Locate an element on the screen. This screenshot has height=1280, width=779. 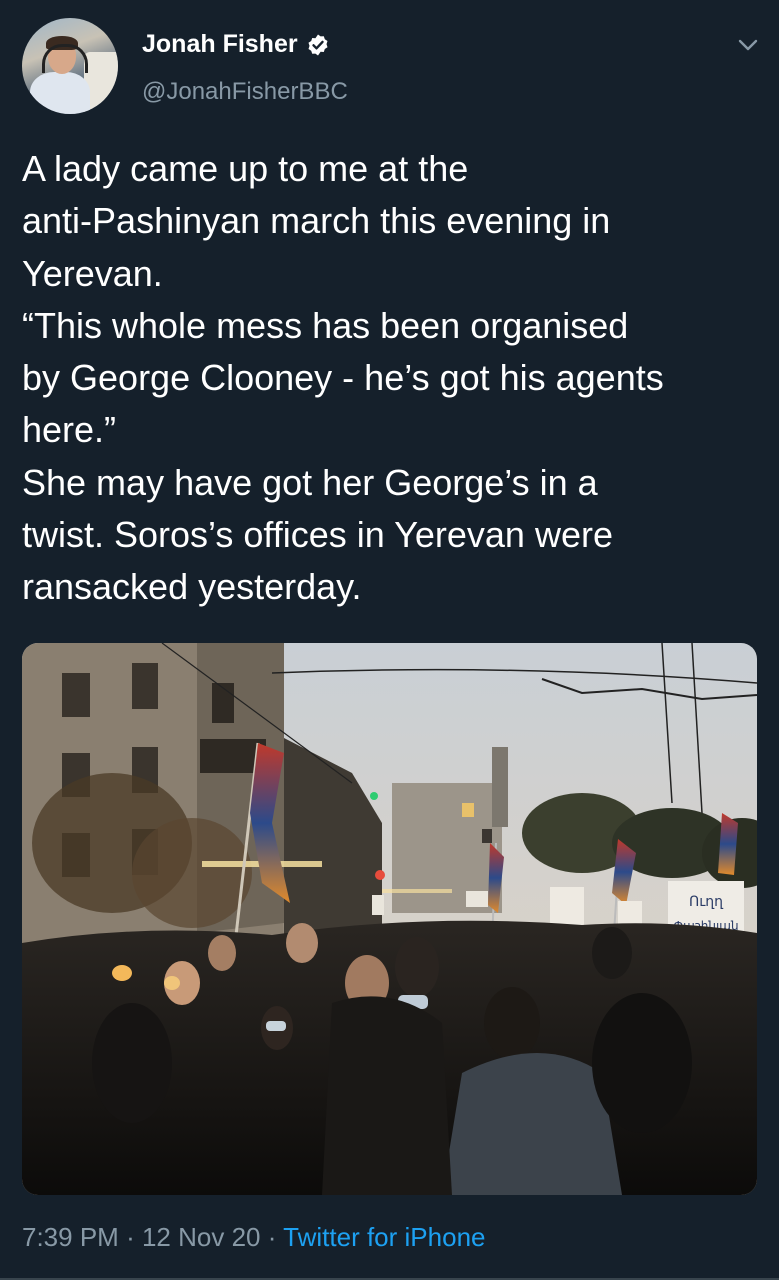
author-name-row: Jonah Fisher is located at coordinates (236, 44).